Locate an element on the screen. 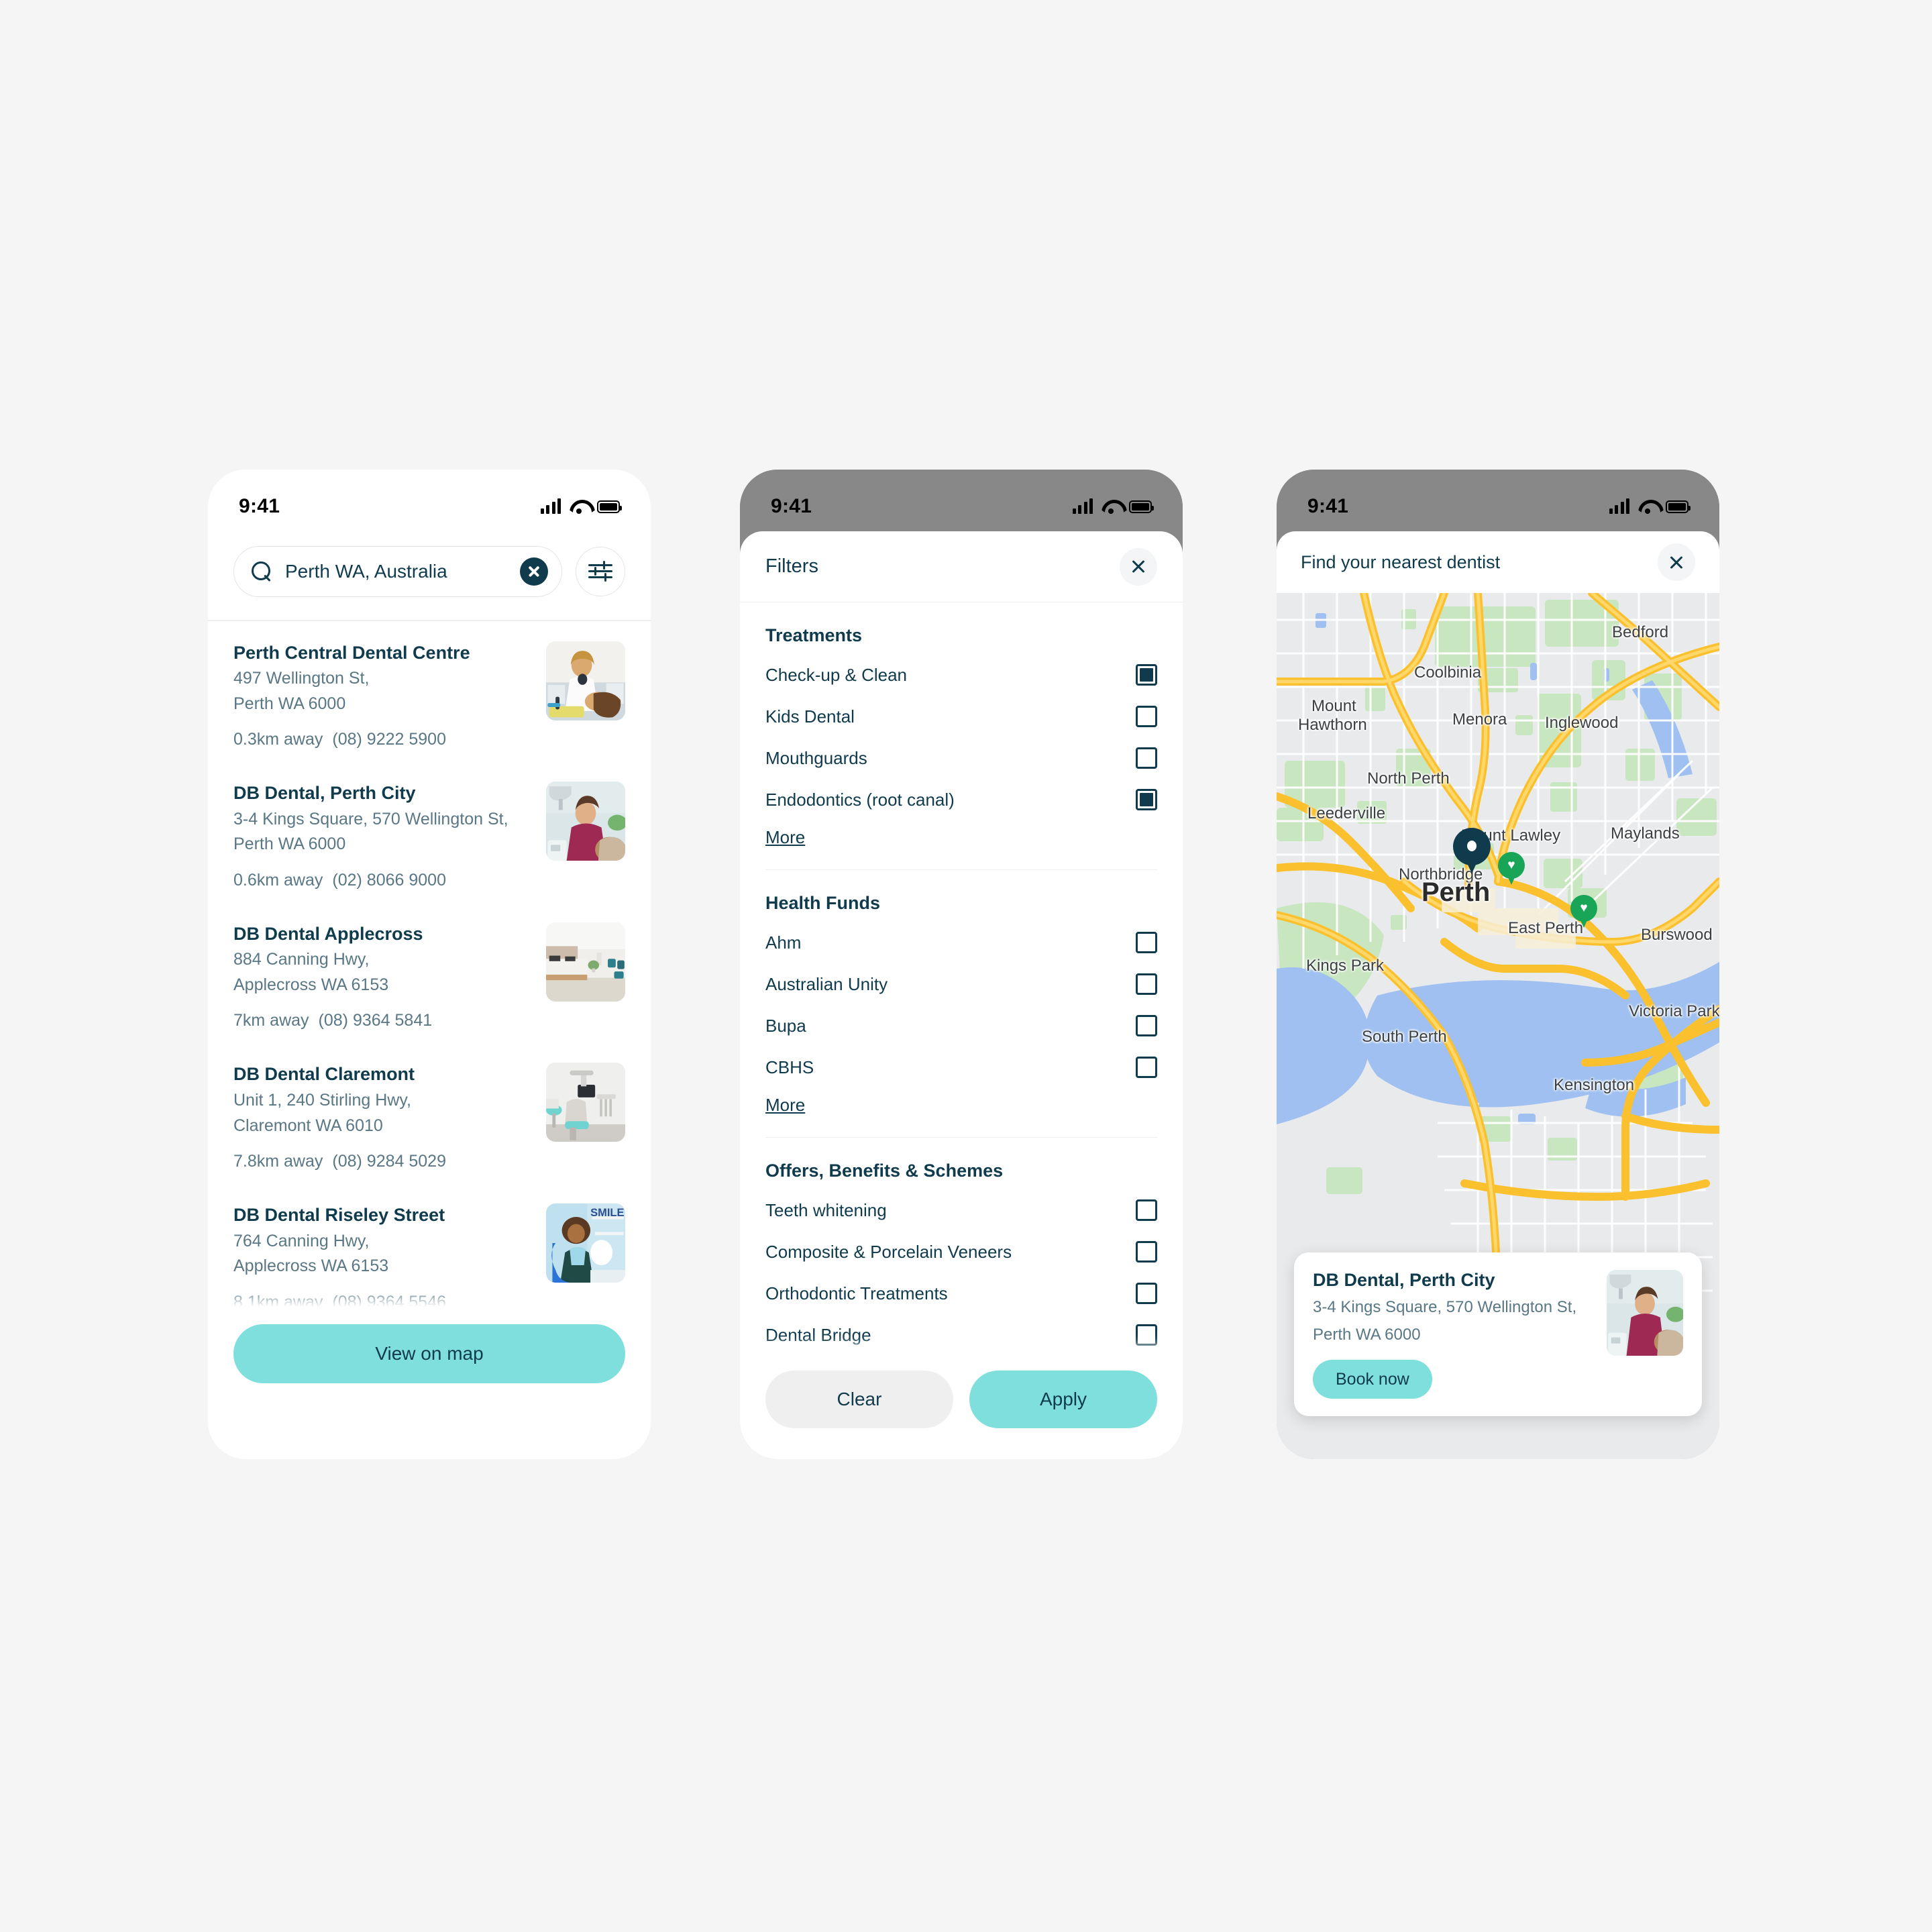  clinic-address-line2: Claremont WA 6010 is located at coordinates (308, 1125).